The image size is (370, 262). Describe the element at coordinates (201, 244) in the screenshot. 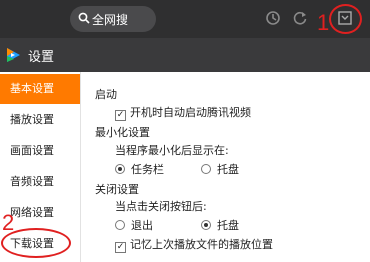

I see `remember-position-label: 记忆上次播放文件的播放位置` at that location.